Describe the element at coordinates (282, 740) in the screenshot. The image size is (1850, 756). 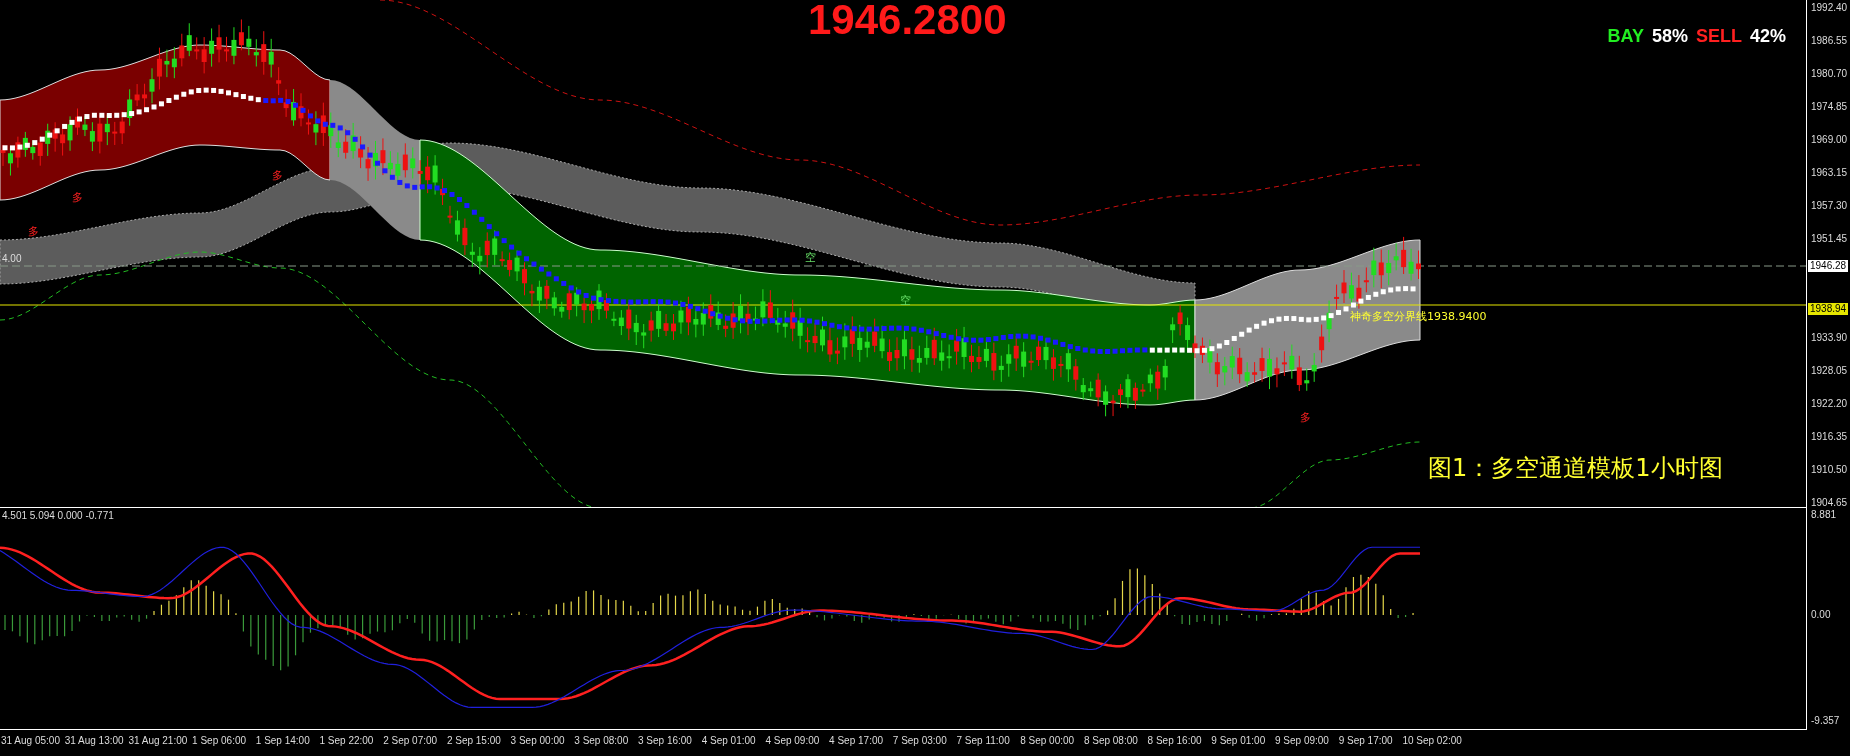
I see `time-axis-label: 1 Sep 14:00` at that location.